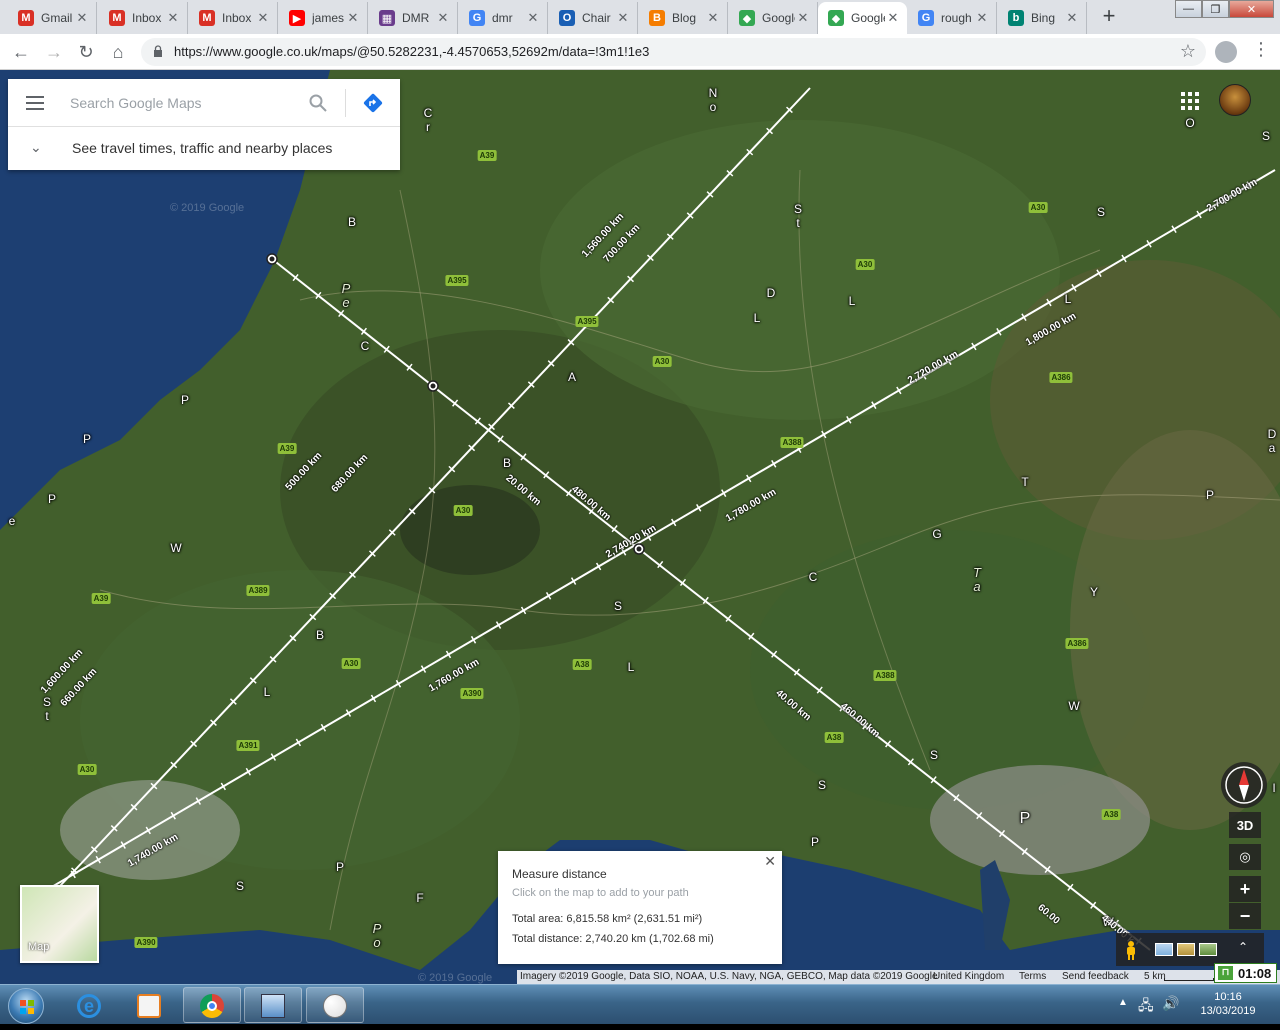 The height and width of the screenshot is (1030, 1280). Describe the element at coordinates (1190, 101) in the screenshot. I see `google-apps-icon` at that location.